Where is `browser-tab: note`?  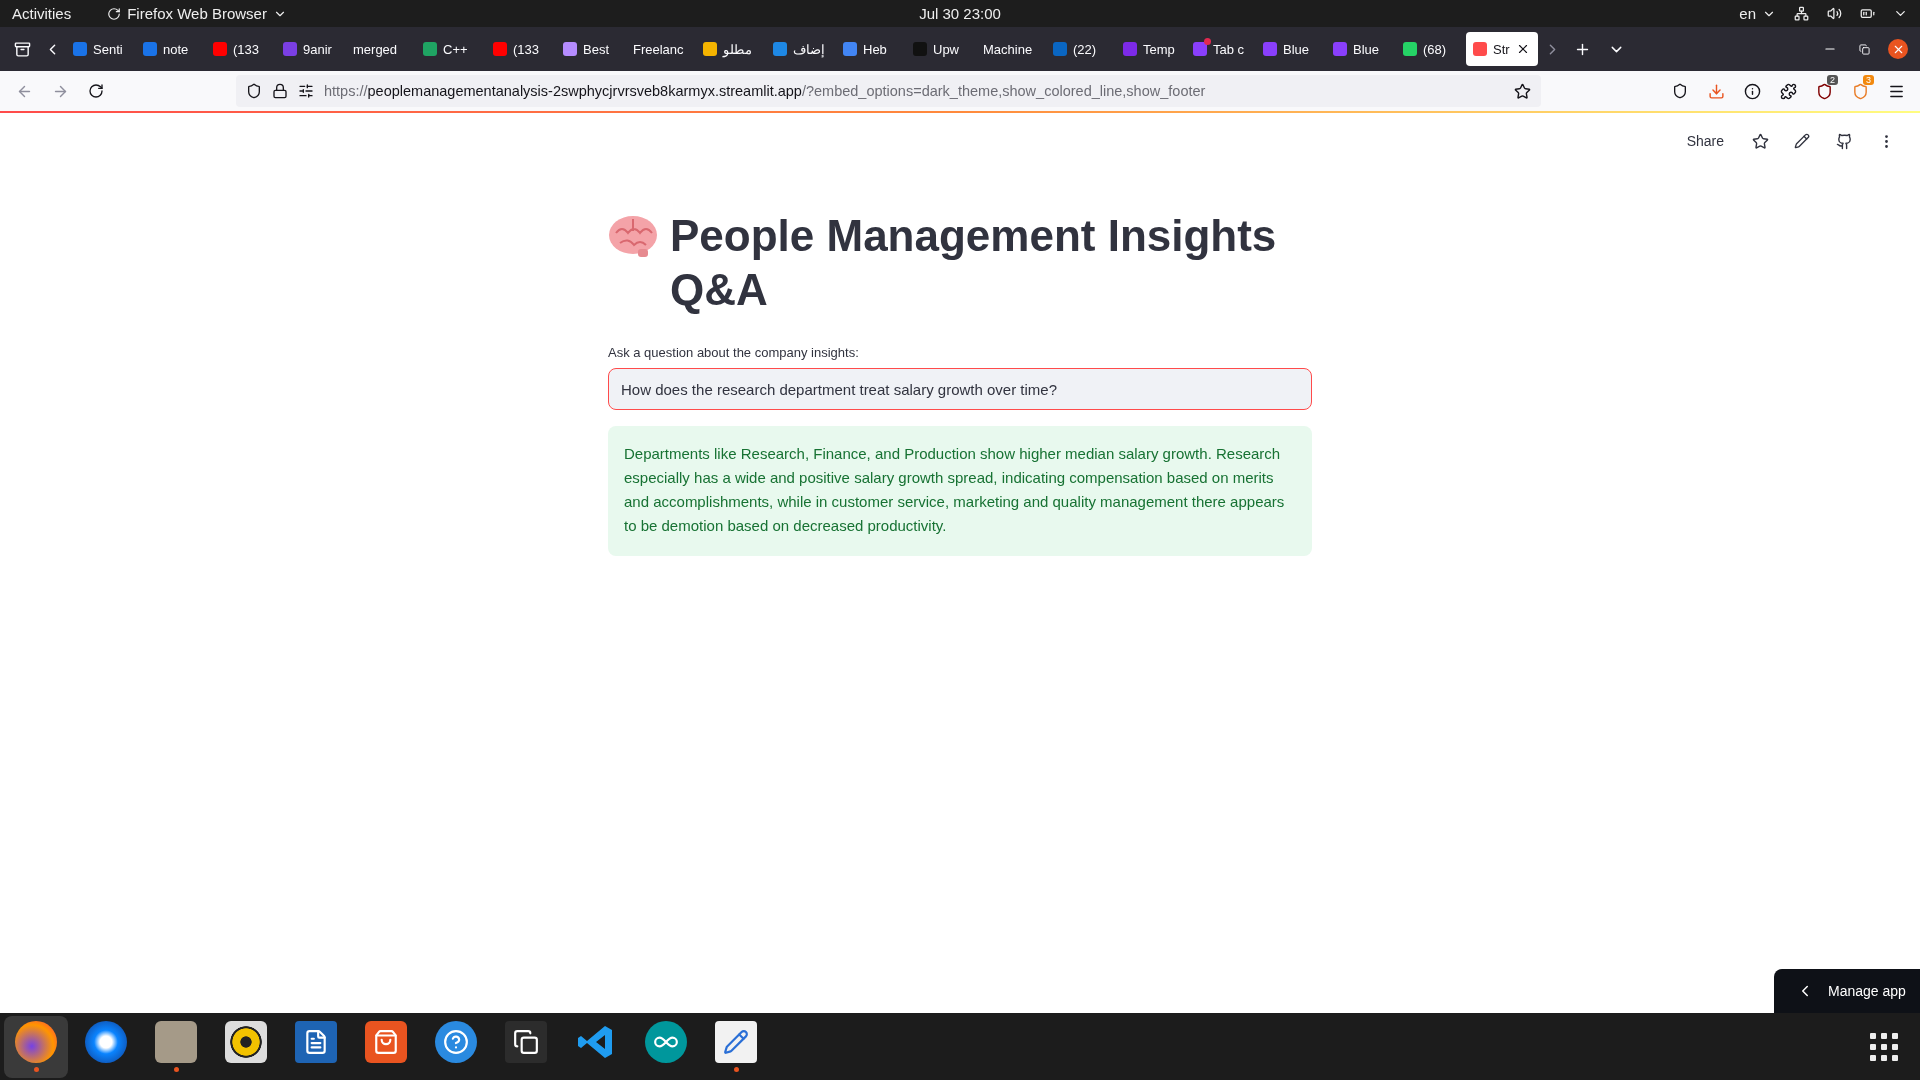
browser-tab: note is located at coordinates (170, 49).